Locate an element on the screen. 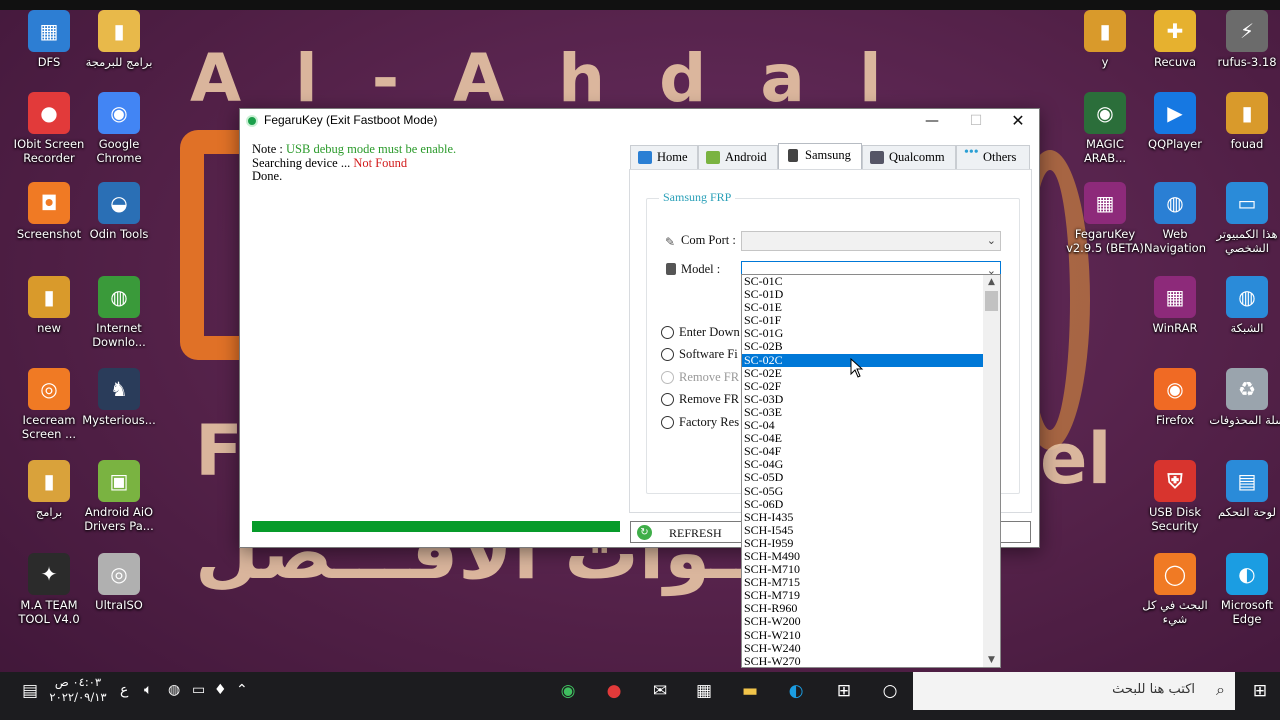  taskbar-recorder: ● is located at coordinates (614, 691).